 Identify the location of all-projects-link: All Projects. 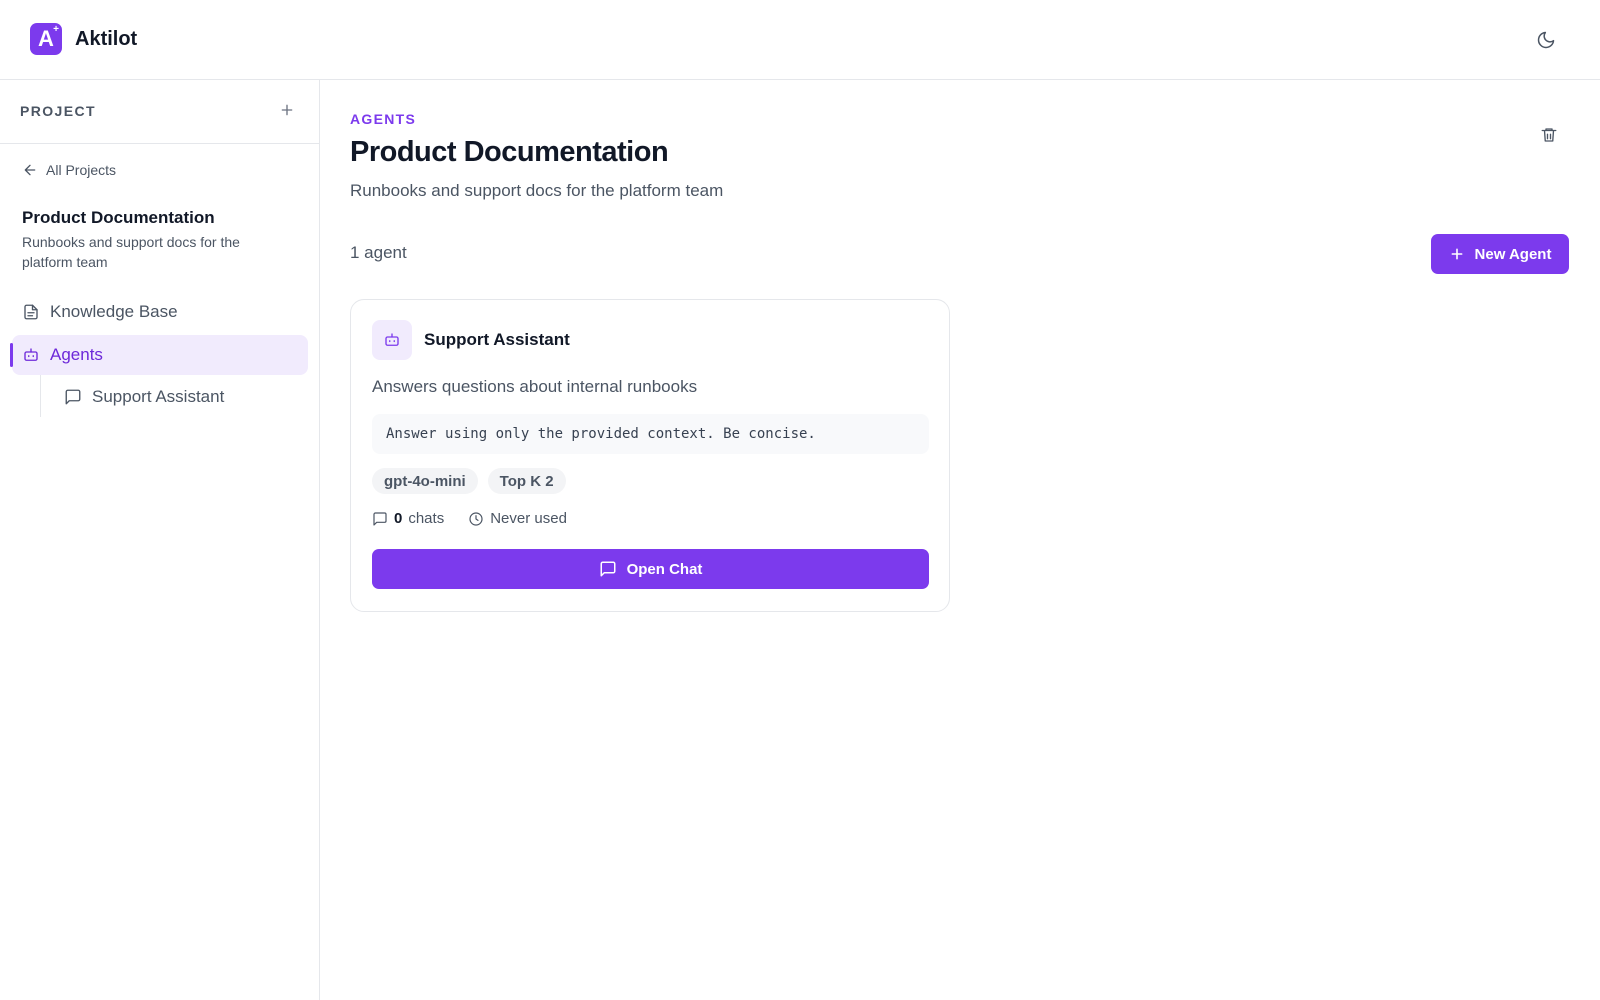
(69, 170).